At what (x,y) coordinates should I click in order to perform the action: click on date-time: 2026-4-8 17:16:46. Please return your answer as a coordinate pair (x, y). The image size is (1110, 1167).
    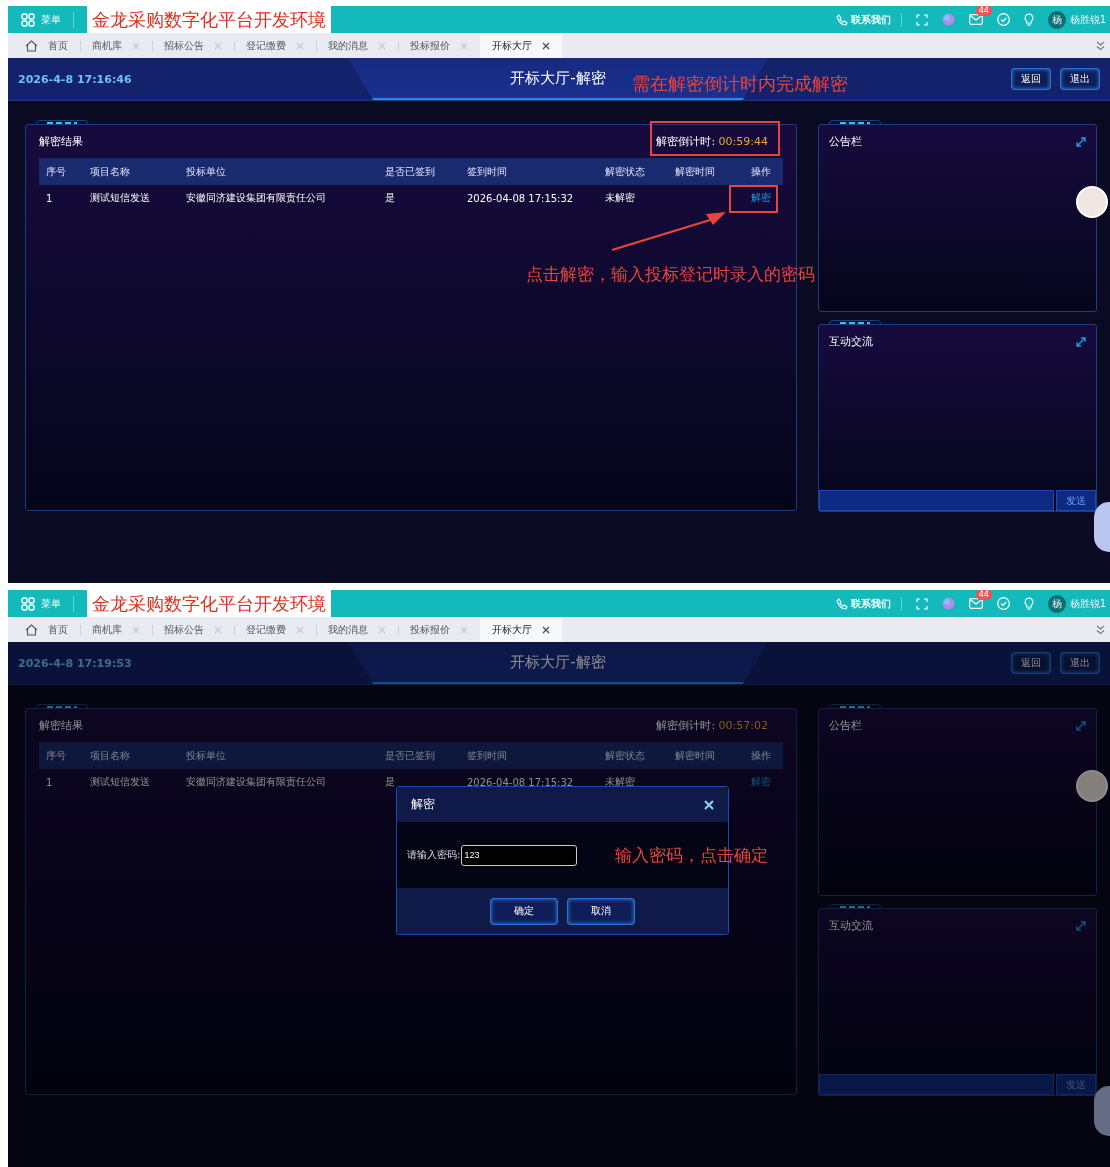
    Looking at the image, I should click on (75, 79).